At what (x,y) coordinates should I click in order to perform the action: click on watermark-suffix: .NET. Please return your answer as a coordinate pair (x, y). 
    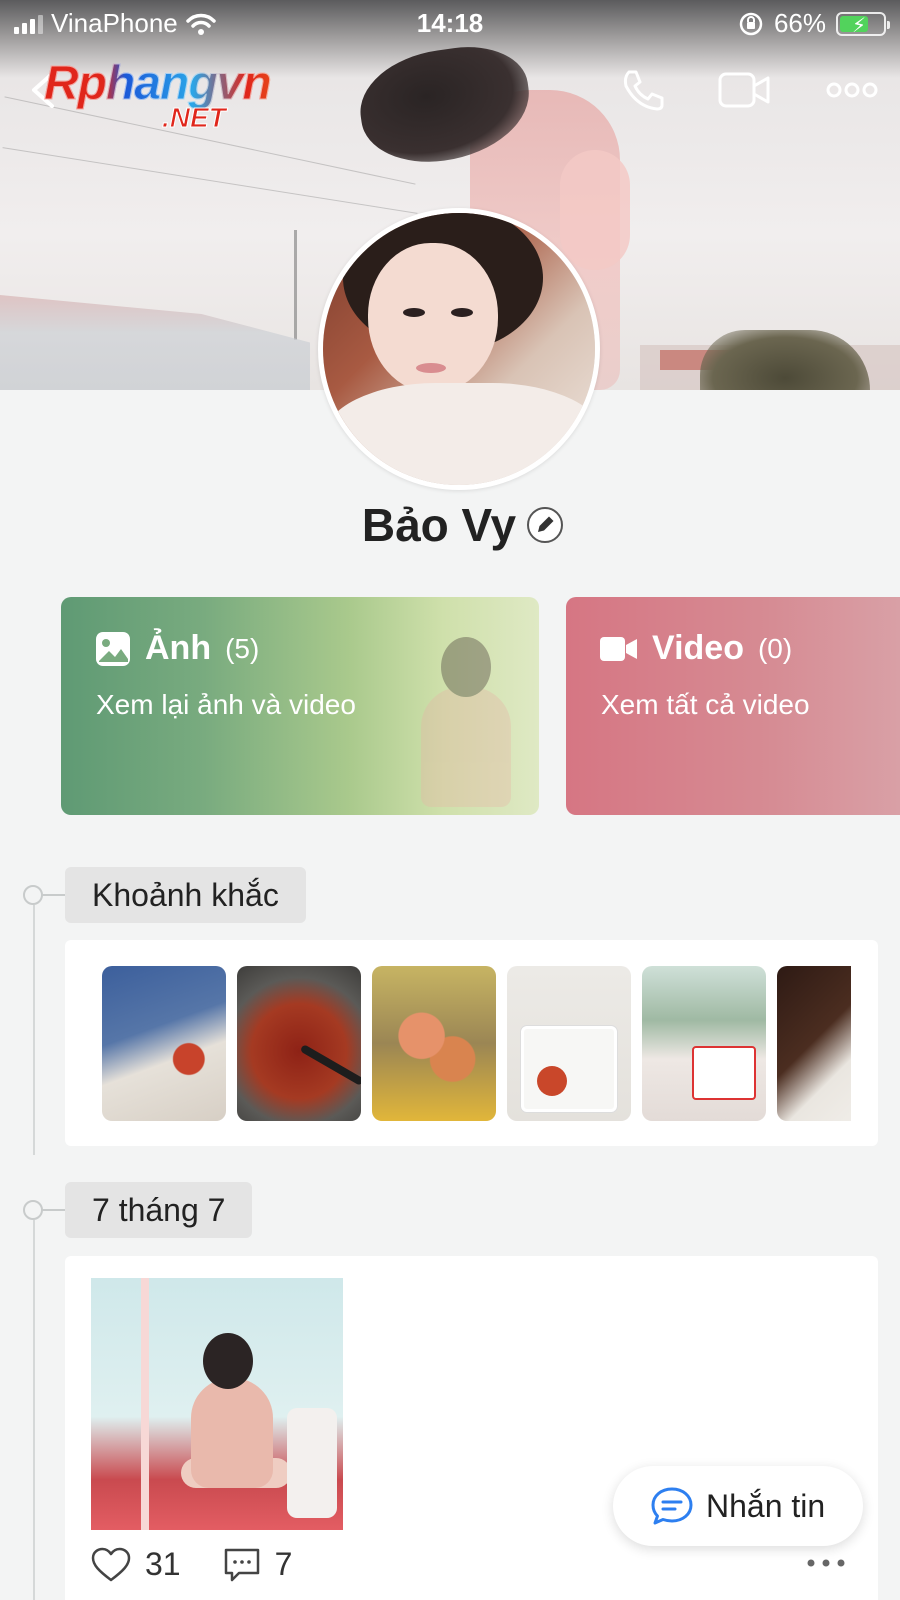
    Looking at the image, I should click on (194, 118).